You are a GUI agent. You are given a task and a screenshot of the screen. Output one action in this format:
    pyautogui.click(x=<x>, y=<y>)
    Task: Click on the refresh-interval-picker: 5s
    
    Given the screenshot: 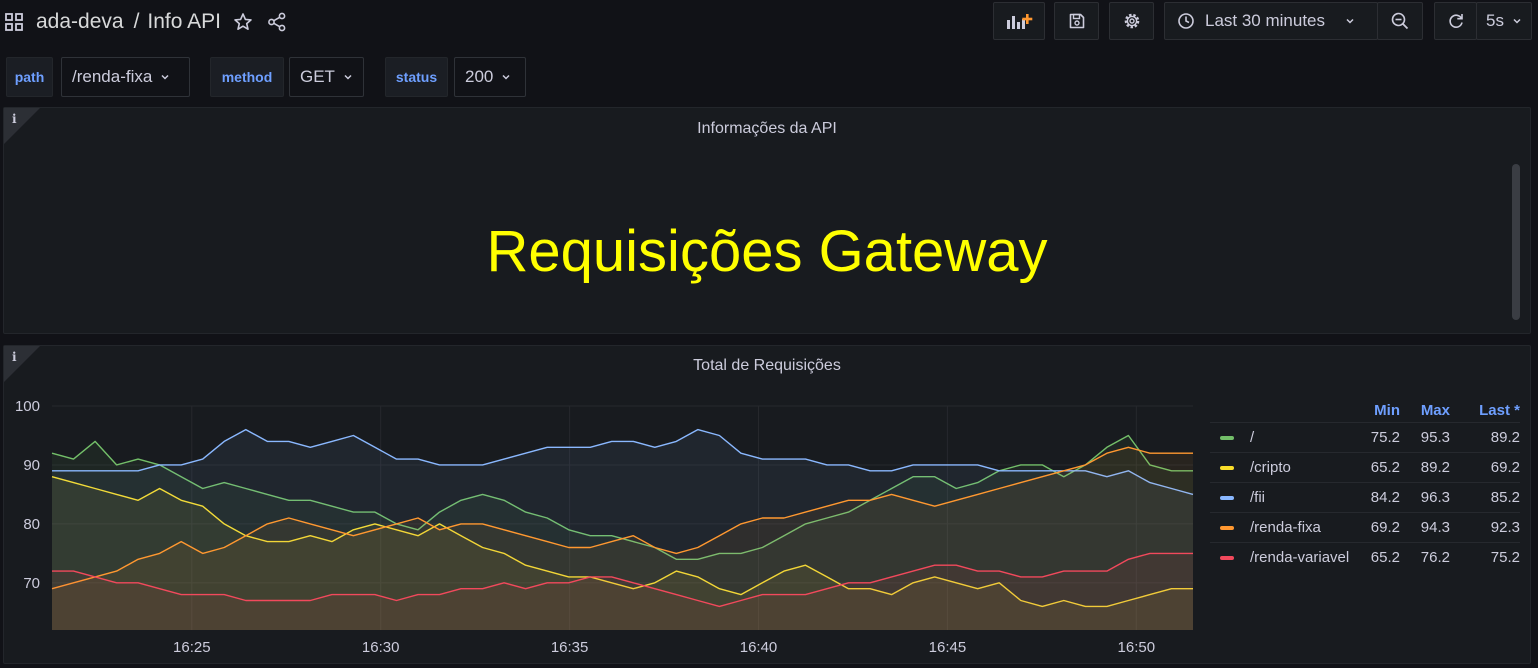 What is the action you would take?
    pyautogui.click(x=1504, y=21)
    